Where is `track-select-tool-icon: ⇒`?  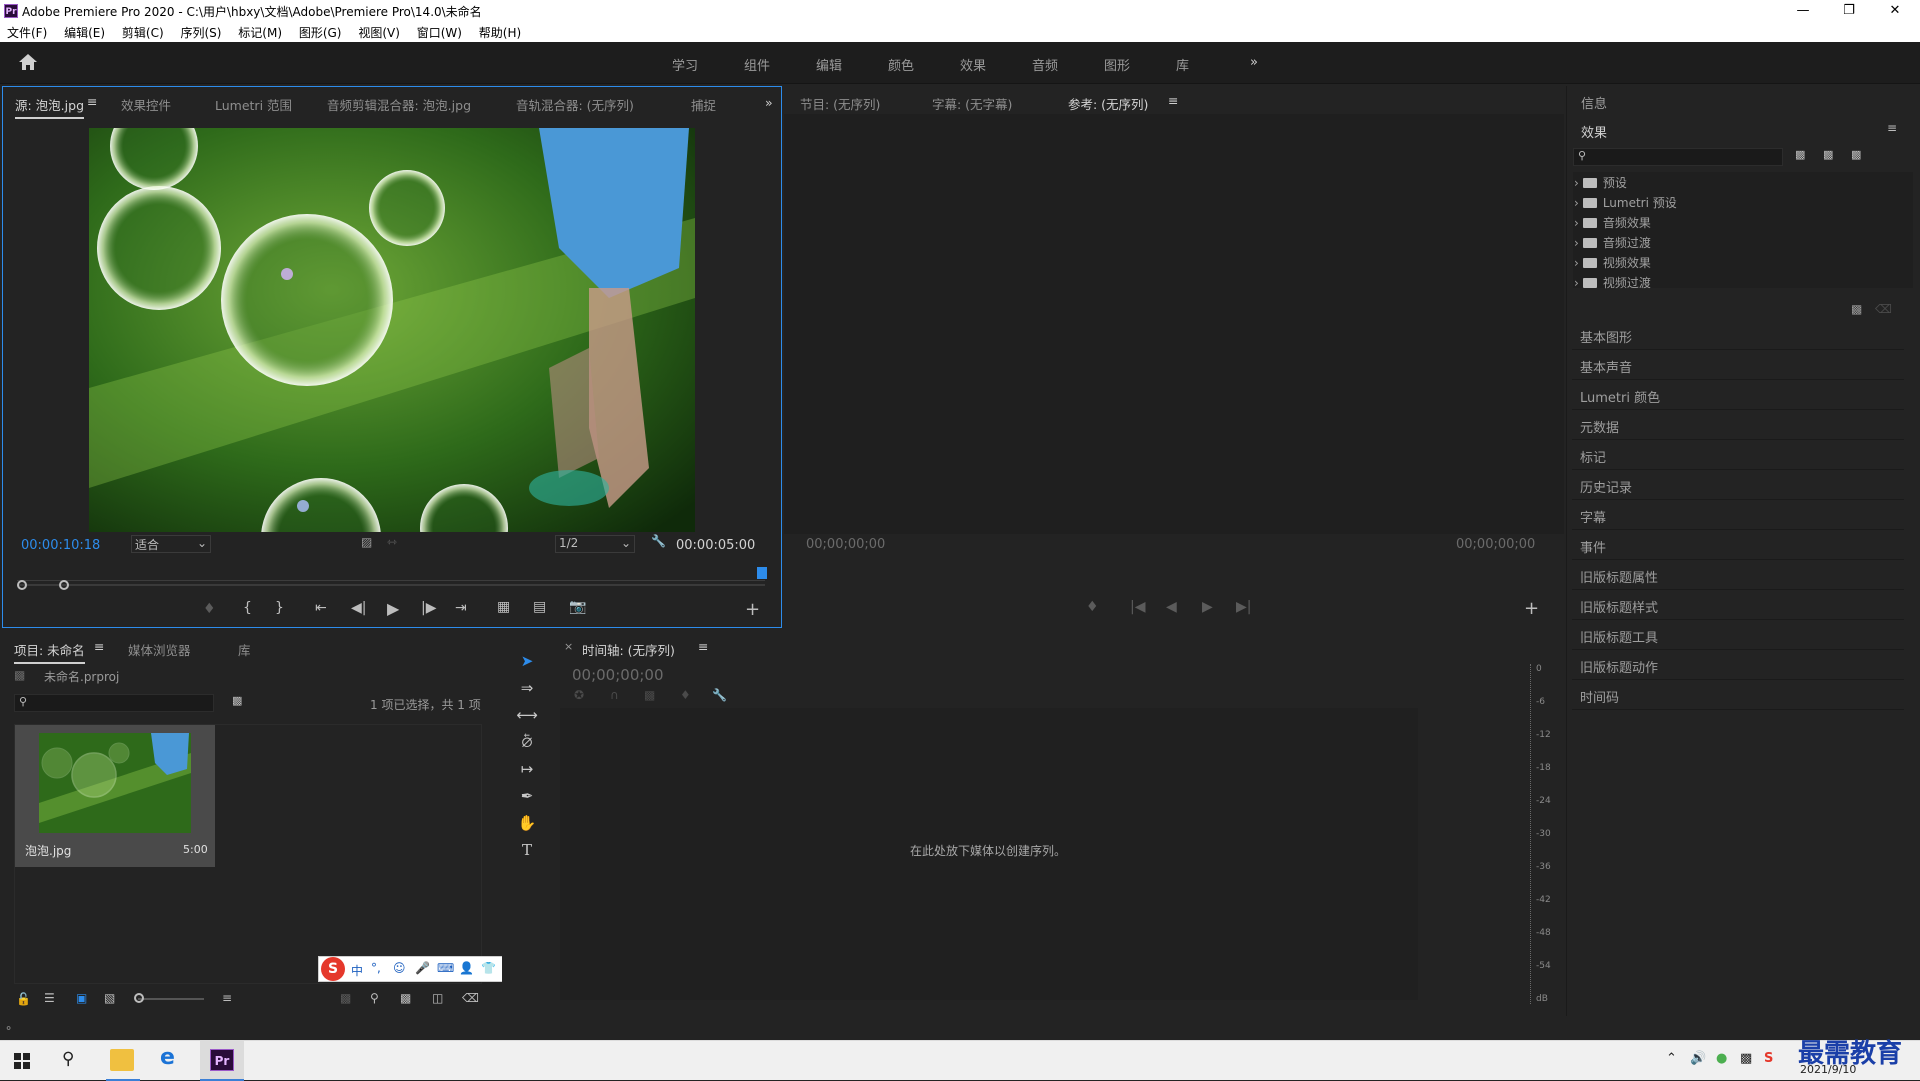 track-select-tool-icon: ⇒ is located at coordinates (527, 688).